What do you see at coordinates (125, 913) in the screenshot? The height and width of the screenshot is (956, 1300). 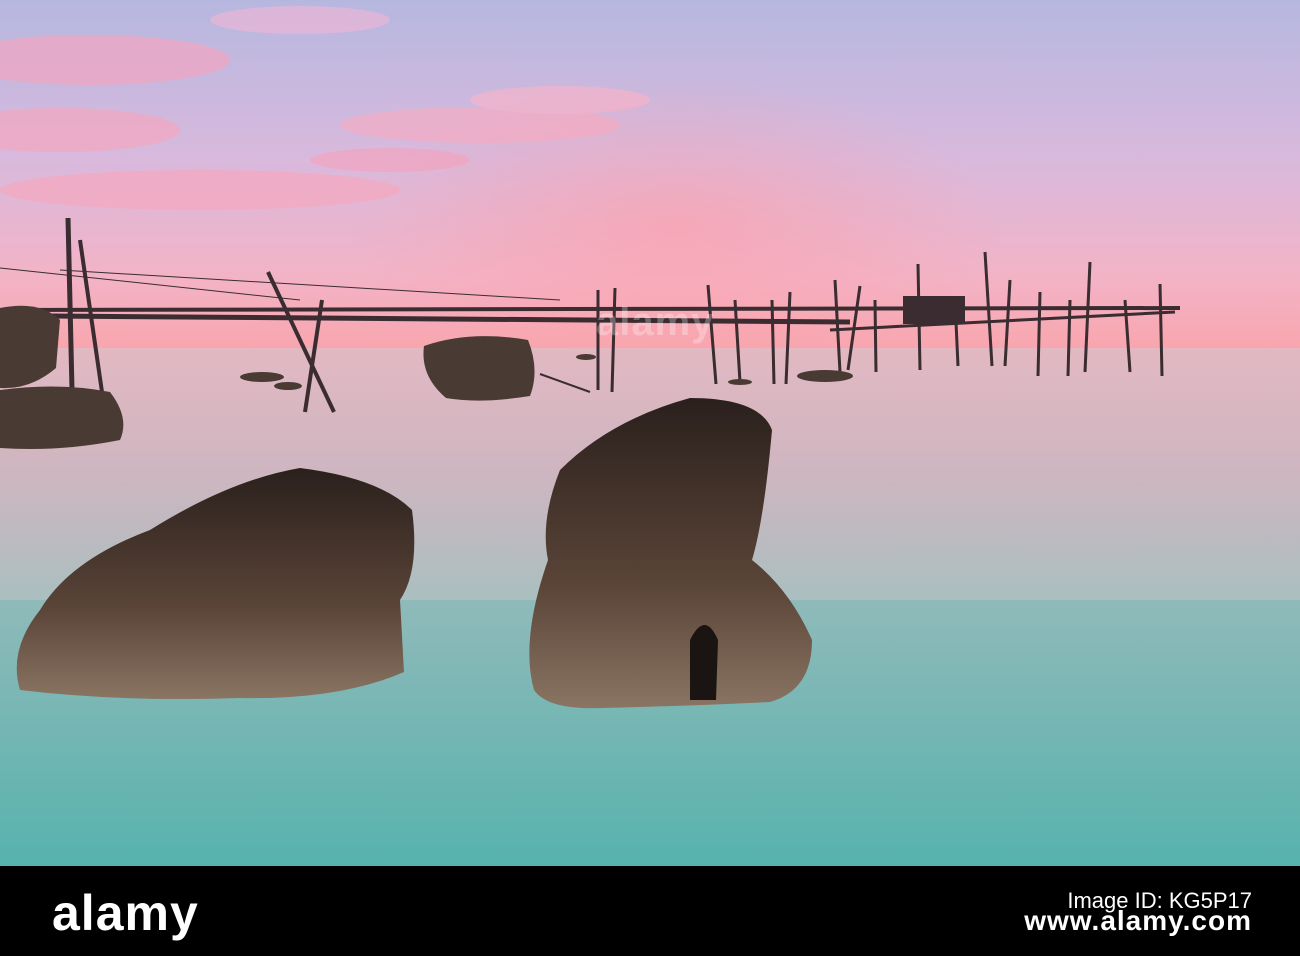 I see `brand-logo: alamy` at bounding box center [125, 913].